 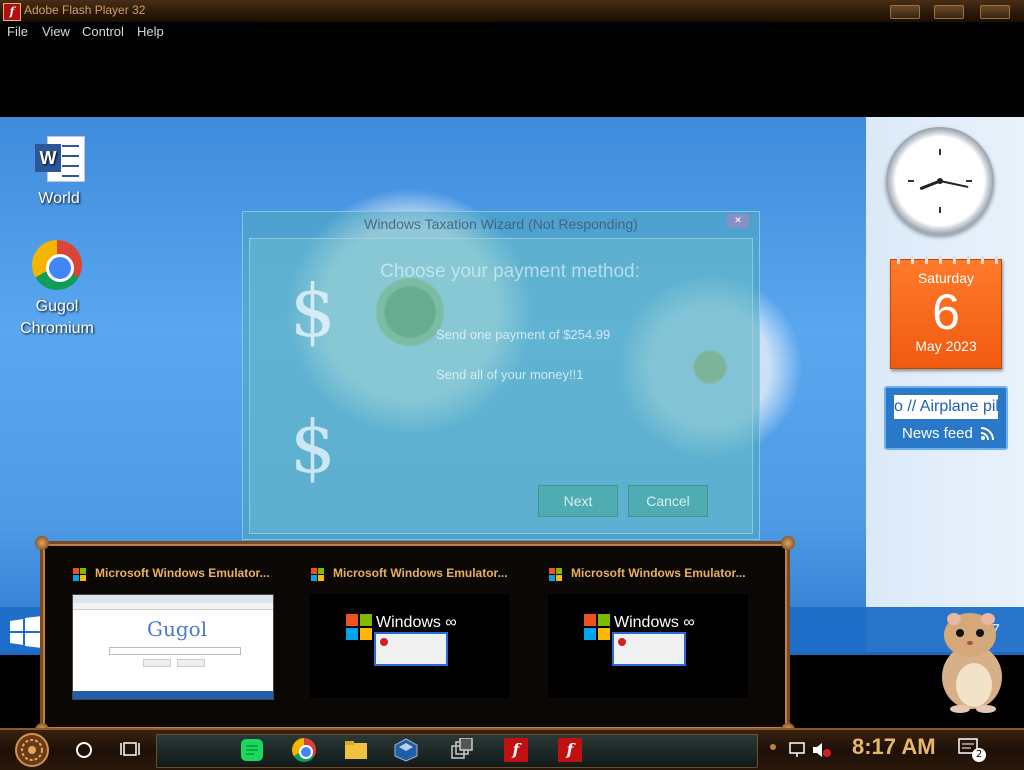 What do you see at coordinates (987, 433) in the screenshot?
I see `rss-icon` at bounding box center [987, 433].